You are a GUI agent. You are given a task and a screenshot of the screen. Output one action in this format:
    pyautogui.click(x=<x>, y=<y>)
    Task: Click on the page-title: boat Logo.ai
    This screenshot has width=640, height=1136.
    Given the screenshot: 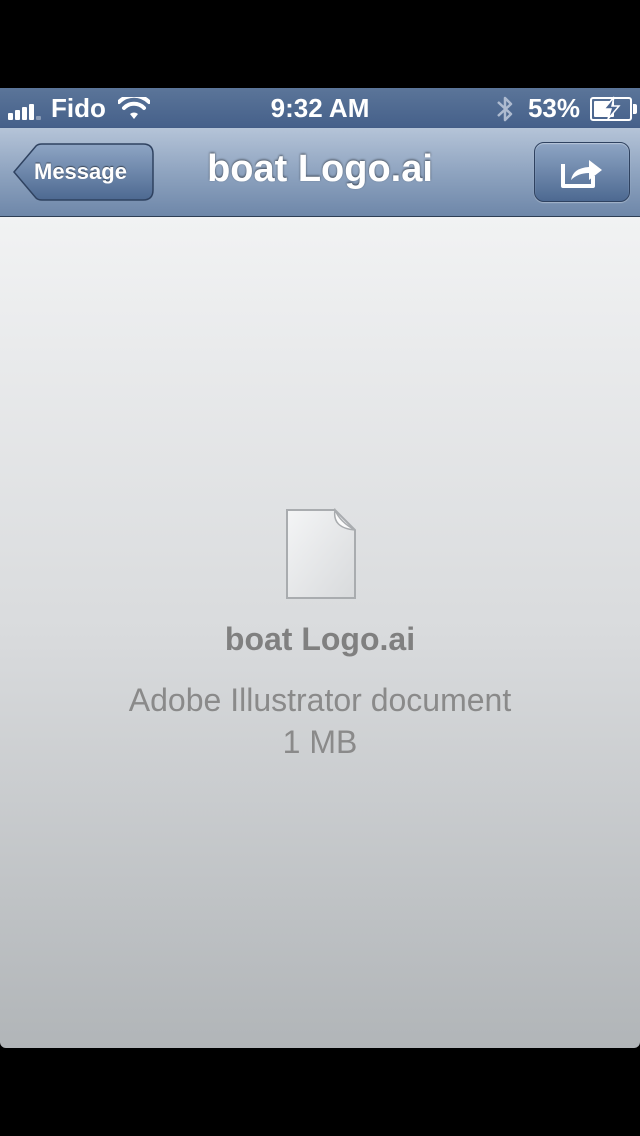 What is the action you would take?
    pyautogui.click(x=320, y=169)
    